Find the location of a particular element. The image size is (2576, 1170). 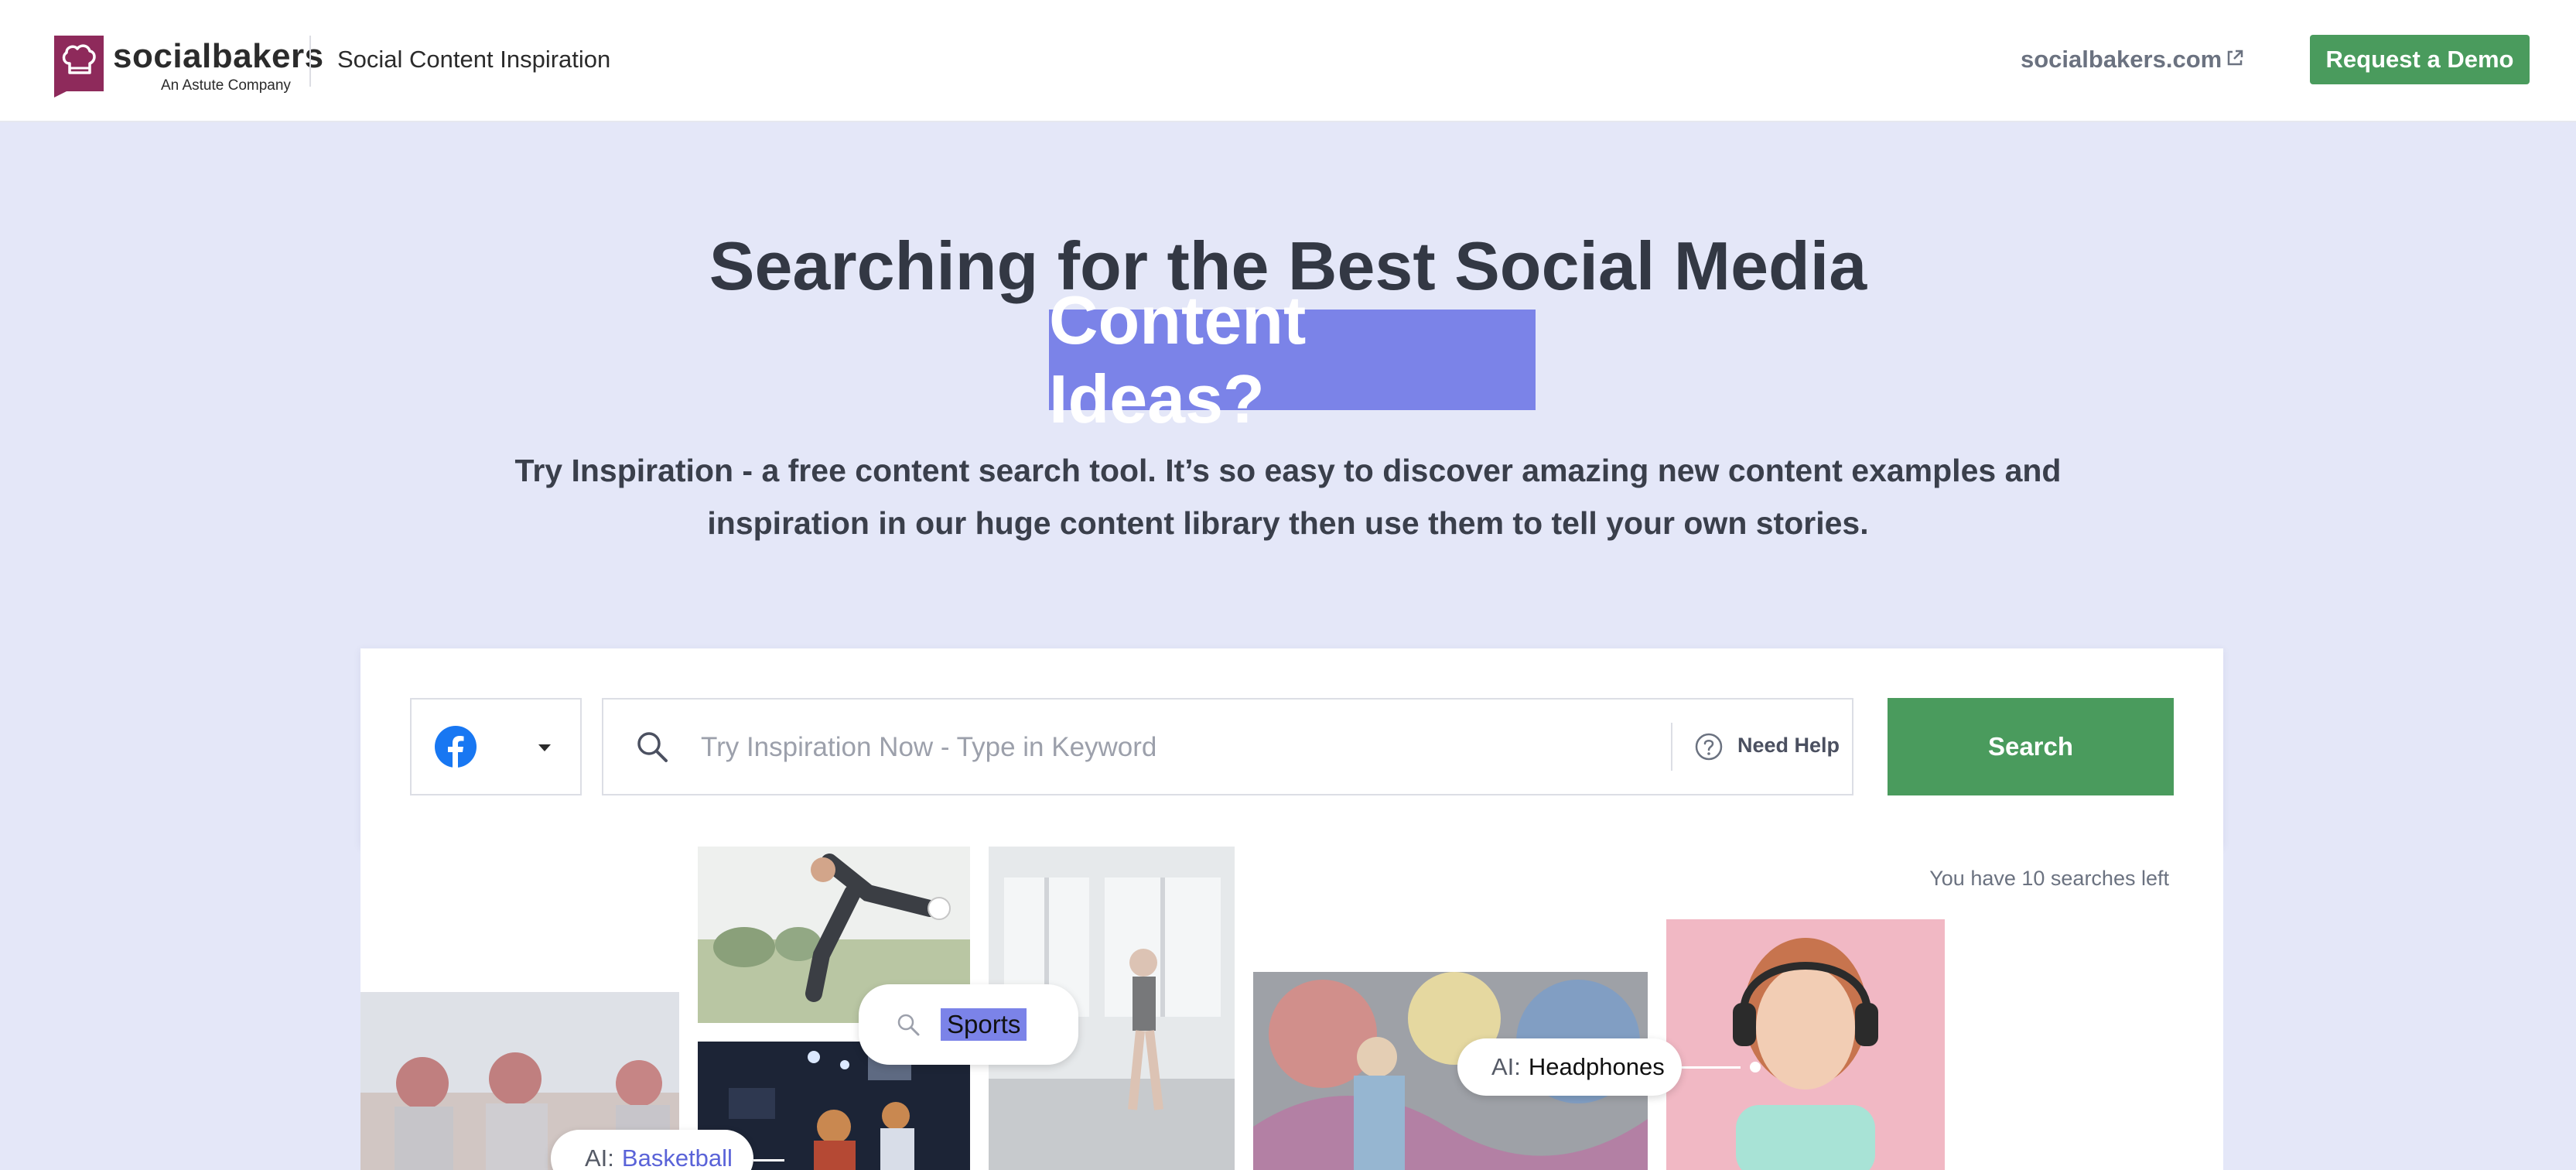

ai-tag-basketball: AI: Basketball is located at coordinates (652, 1150).